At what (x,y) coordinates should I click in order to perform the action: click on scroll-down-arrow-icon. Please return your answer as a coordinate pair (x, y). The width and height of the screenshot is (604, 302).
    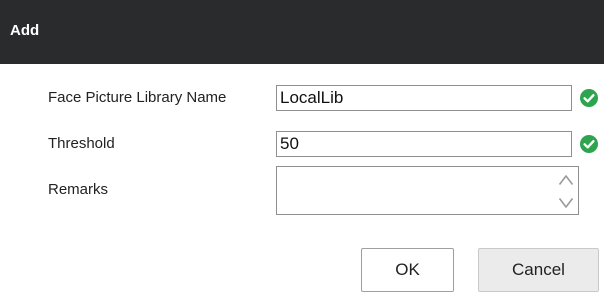
    Looking at the image, I should click on (566, 202).